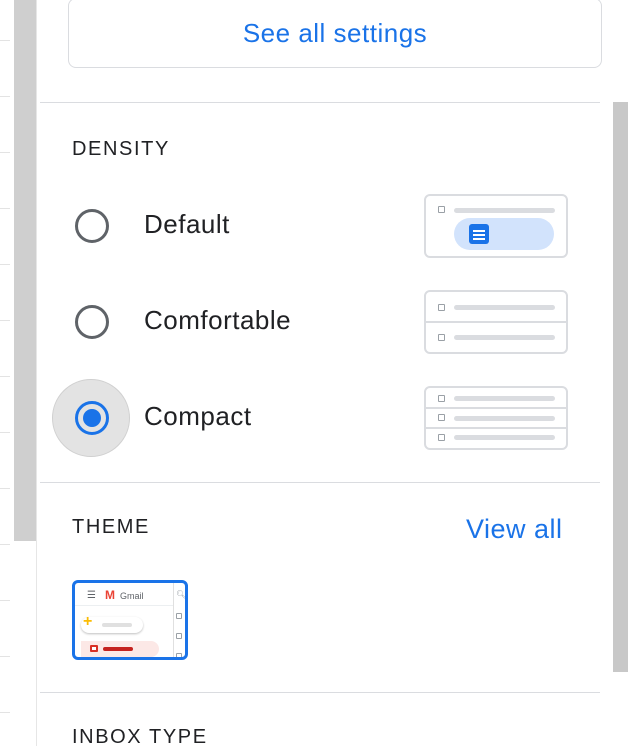  What do you see at coordinates (479, 234) in the screenshot?
I see `document-icon` at bounding box center [479, 234].